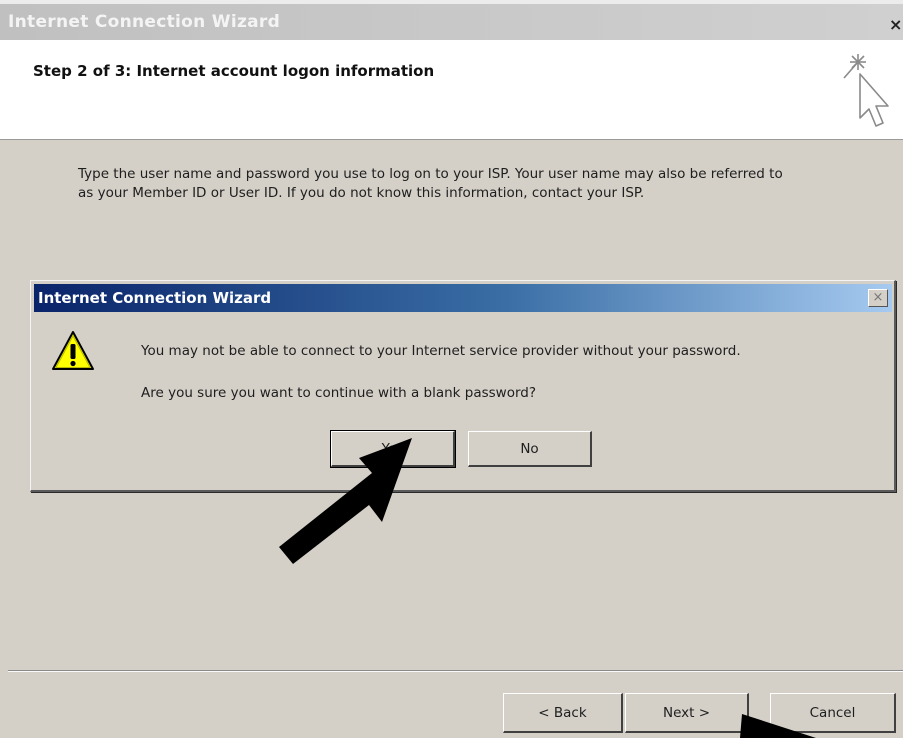  What do you see at coordinates (455, 671) in the screenshot?
I see `footer-divider` at bounding box center [455, 671].